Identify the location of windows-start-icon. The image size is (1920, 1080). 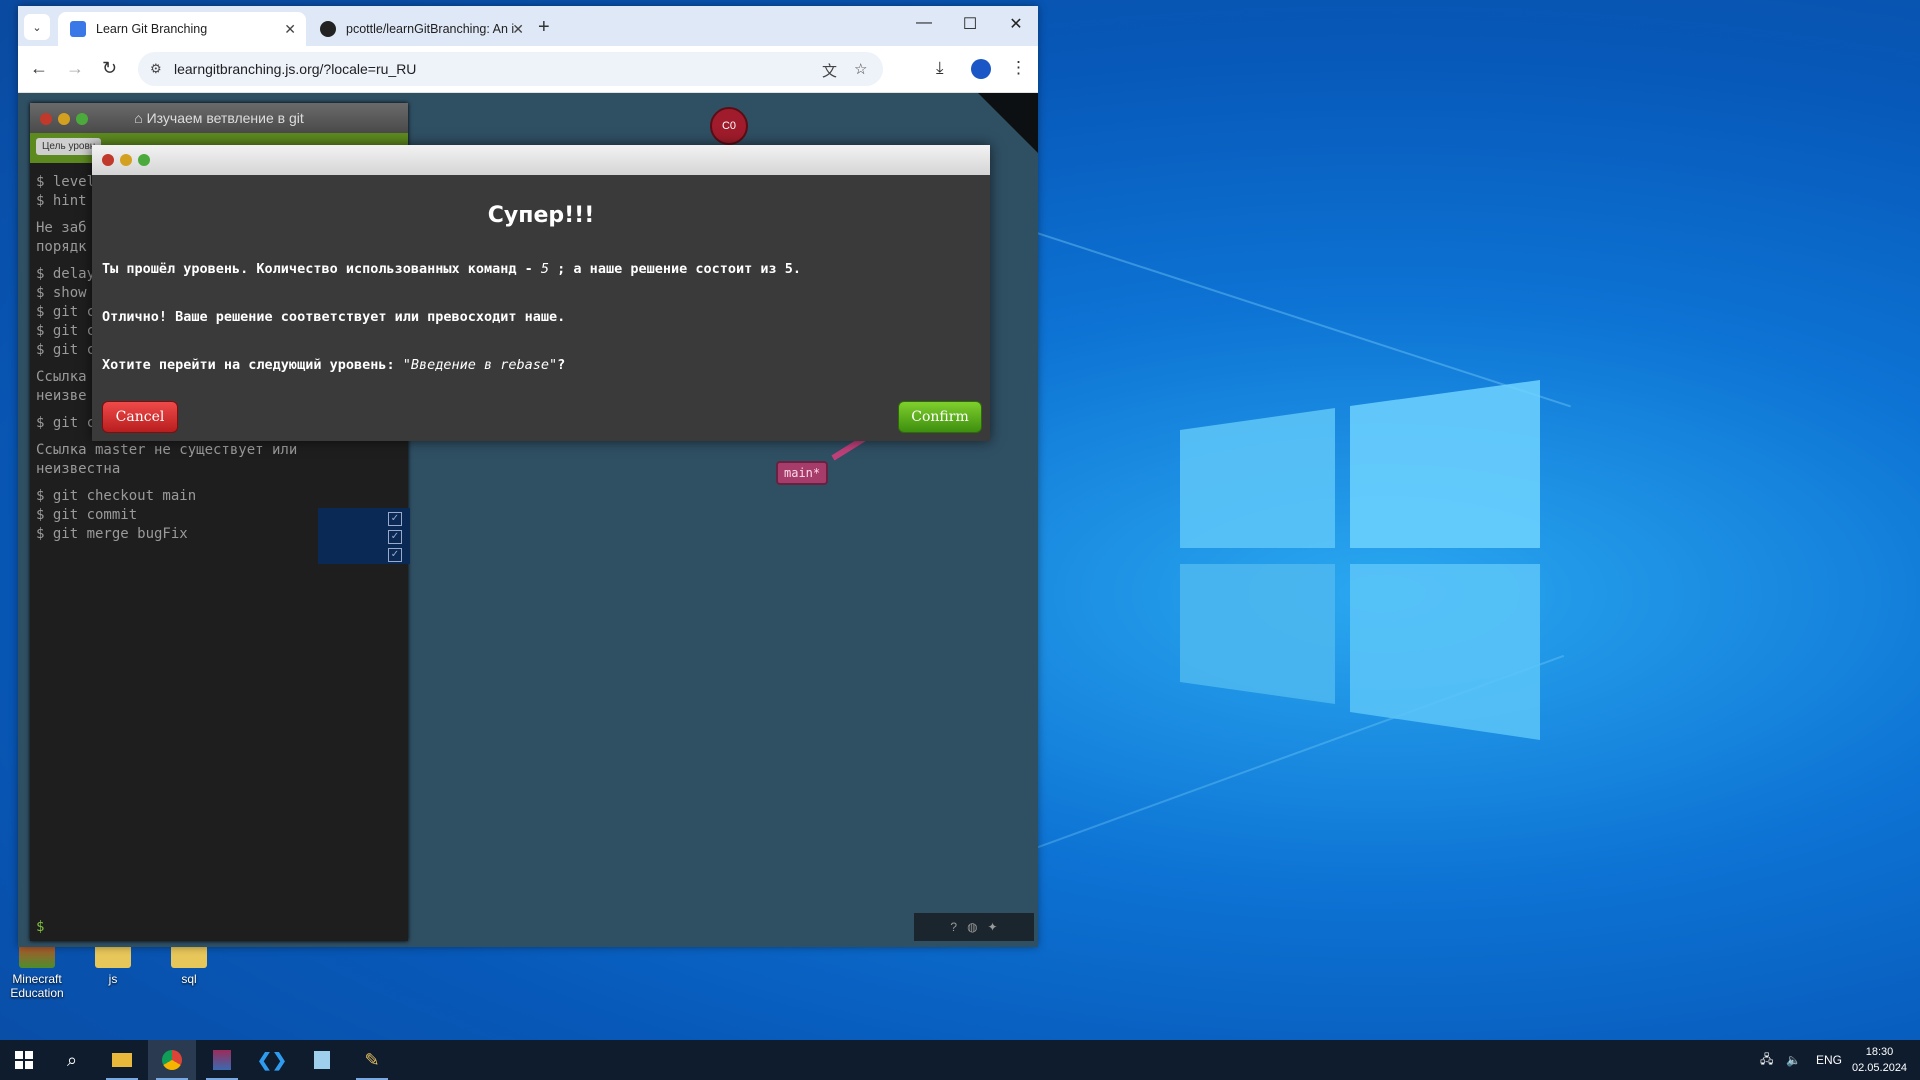
(24, 1060).